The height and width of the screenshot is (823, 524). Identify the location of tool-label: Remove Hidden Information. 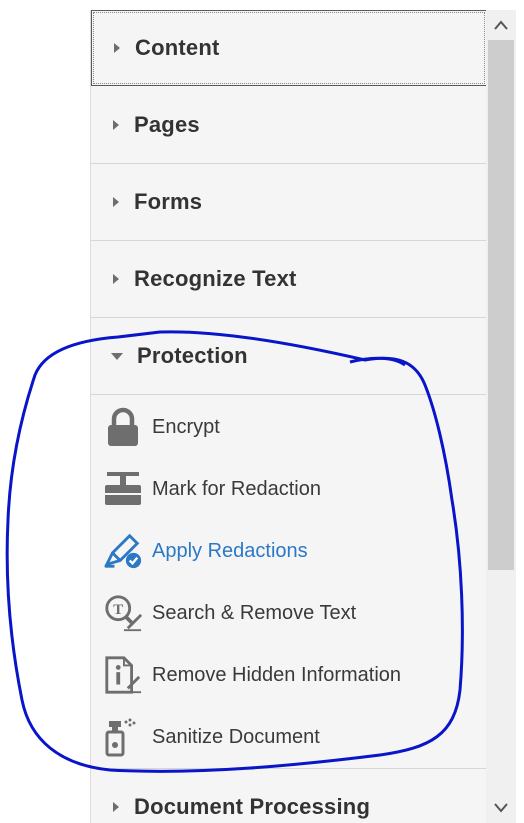
(277, 674).